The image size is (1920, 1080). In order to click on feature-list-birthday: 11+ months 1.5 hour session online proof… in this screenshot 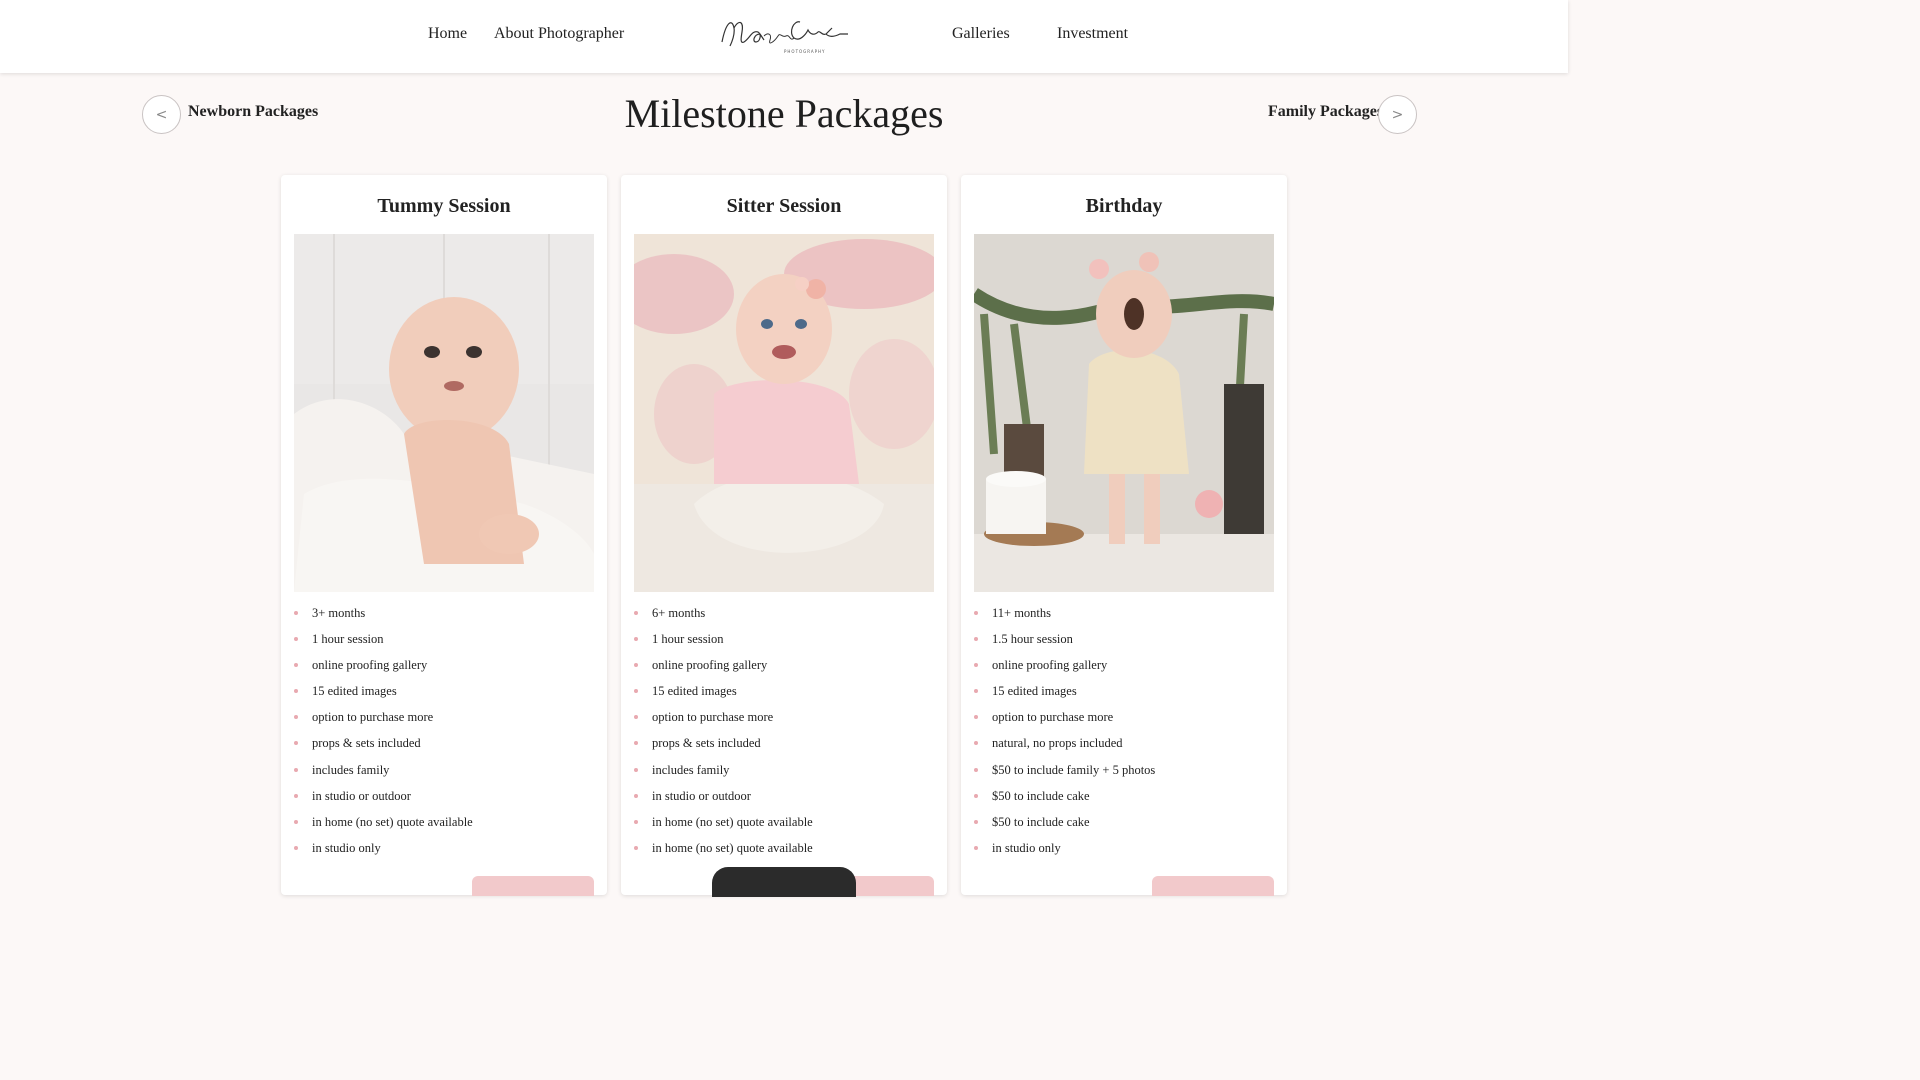, I will do `click(1064, 733)`.